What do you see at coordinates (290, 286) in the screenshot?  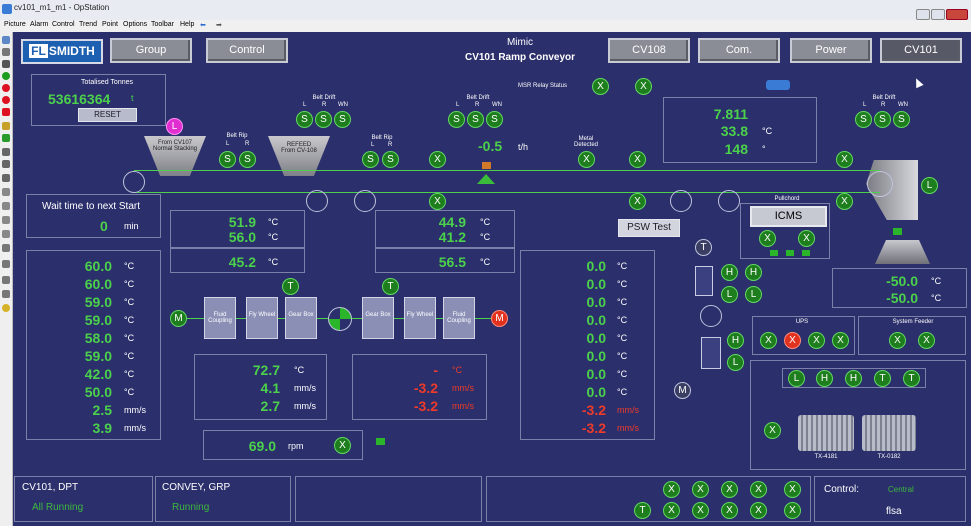 I see `left-gear-temp: T` at bounding box center [290, 286].